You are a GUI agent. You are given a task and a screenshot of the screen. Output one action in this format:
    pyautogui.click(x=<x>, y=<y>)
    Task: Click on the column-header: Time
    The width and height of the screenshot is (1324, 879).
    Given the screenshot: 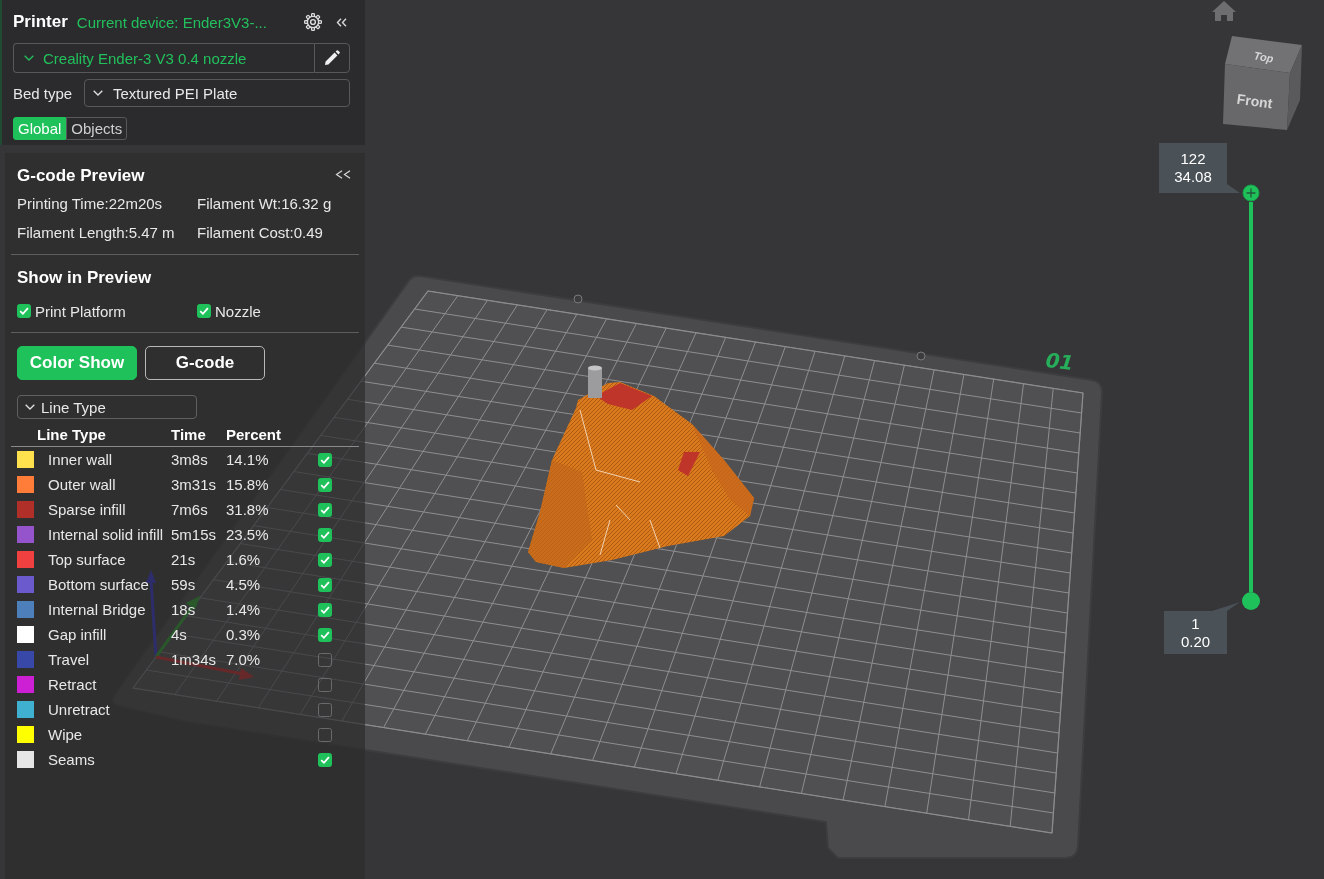 What is the action you would take?
    pyautogui.click(x=189, y=434)
    